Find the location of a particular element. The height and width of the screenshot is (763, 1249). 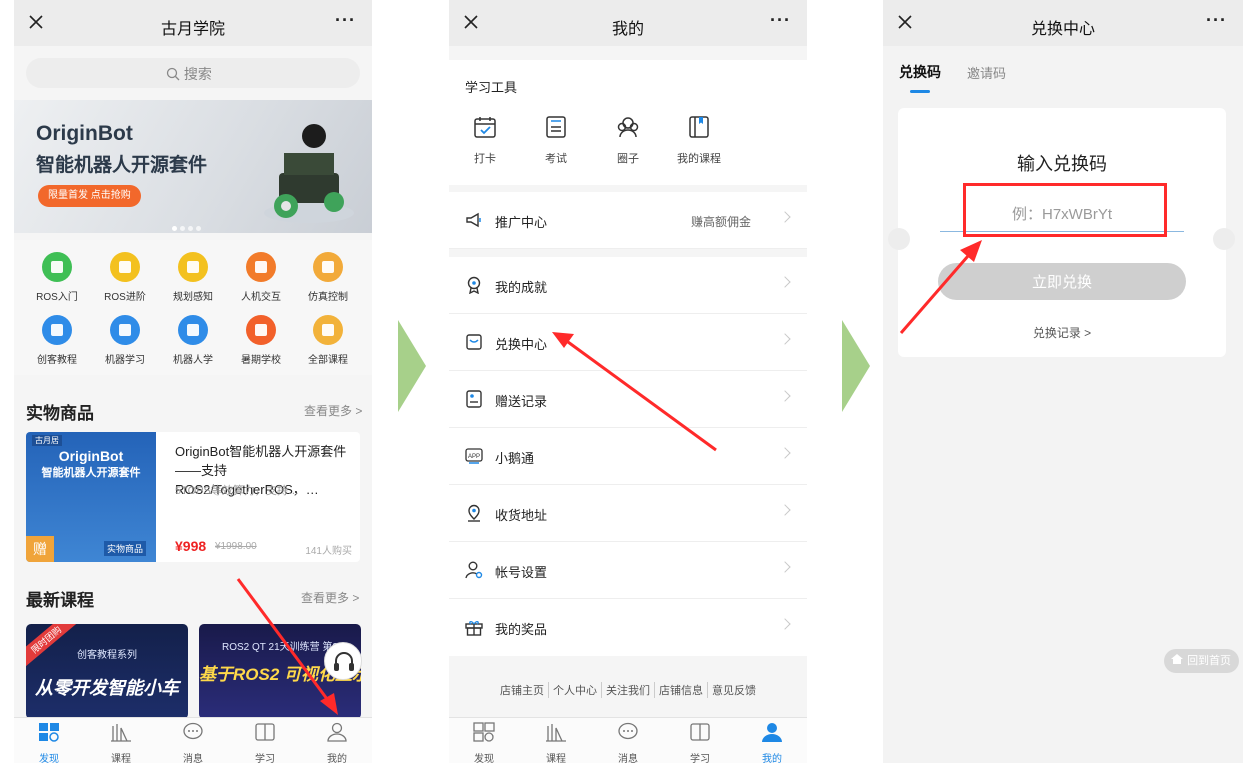

category-summer: 暑期学校 is located at coordinates (261, 340).